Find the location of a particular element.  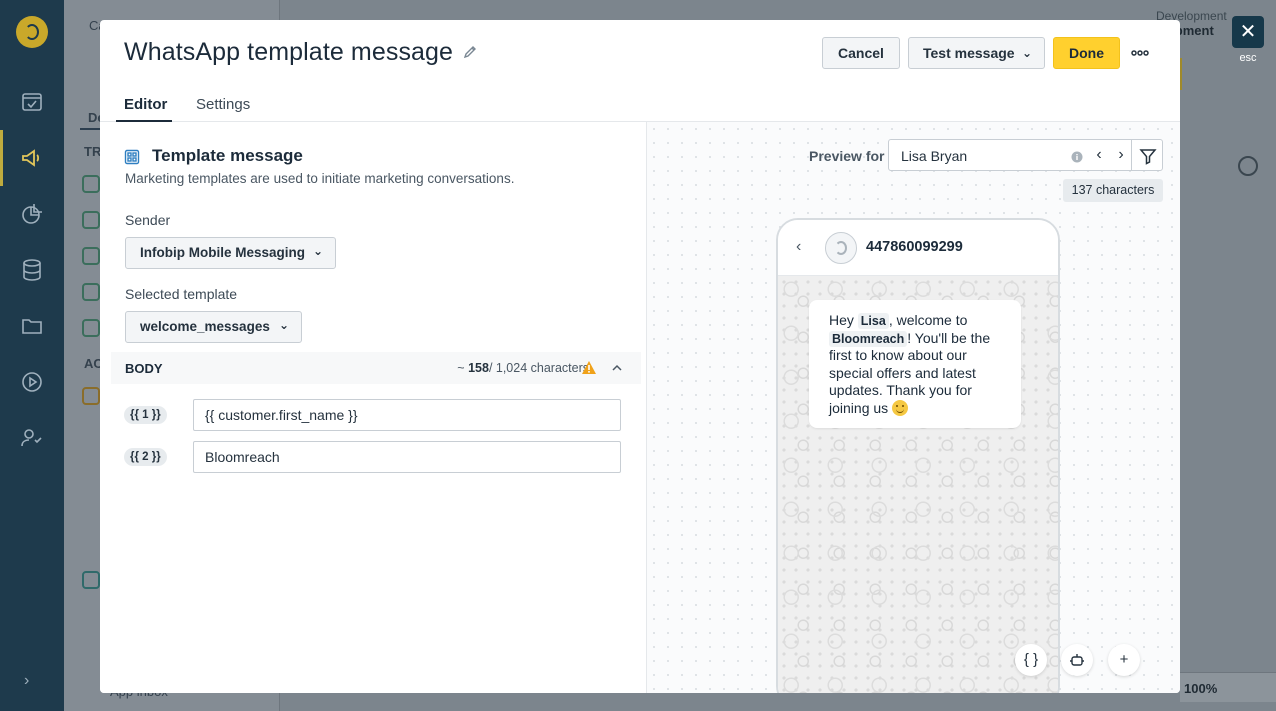

test-message-label: Test message is located at coordinates (969, 53).